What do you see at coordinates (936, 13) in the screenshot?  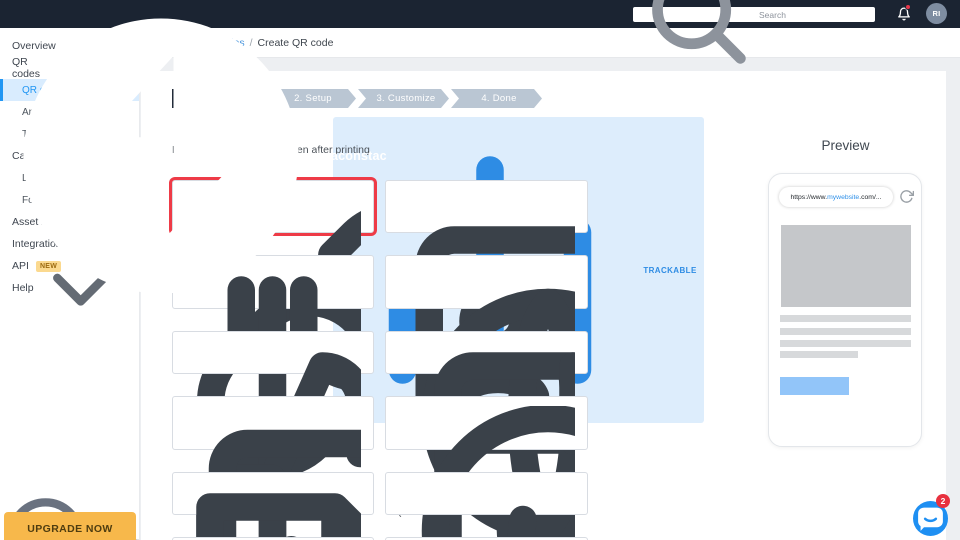 I see `avatar: RI` at bounding box center [936, 13].